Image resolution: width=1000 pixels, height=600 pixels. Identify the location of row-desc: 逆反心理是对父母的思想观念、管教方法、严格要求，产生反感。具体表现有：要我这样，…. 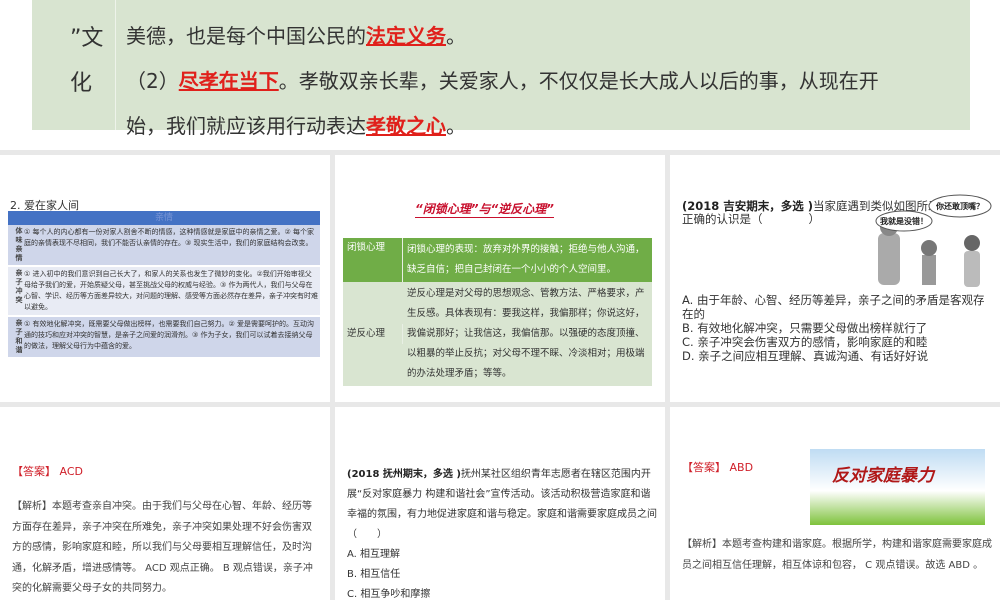
(526, 333).